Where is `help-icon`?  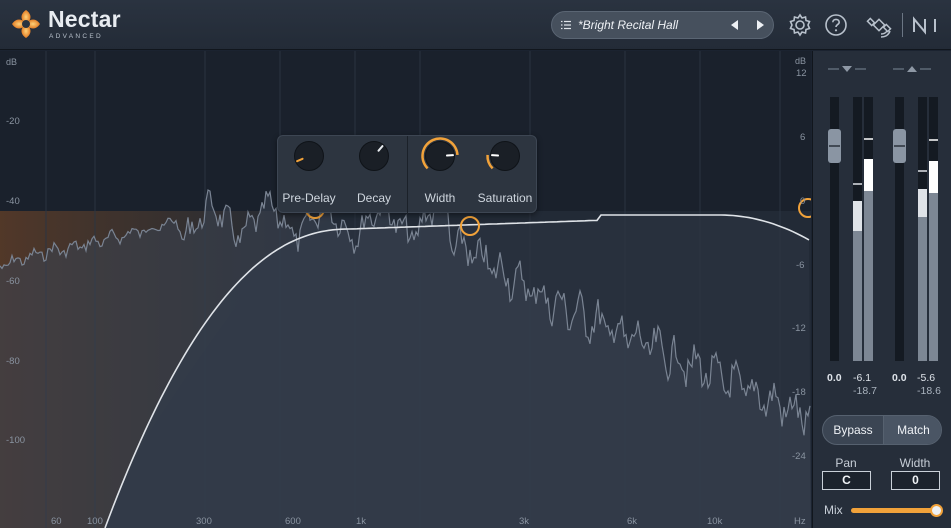
help-icon is located at coordinates (836, 25).